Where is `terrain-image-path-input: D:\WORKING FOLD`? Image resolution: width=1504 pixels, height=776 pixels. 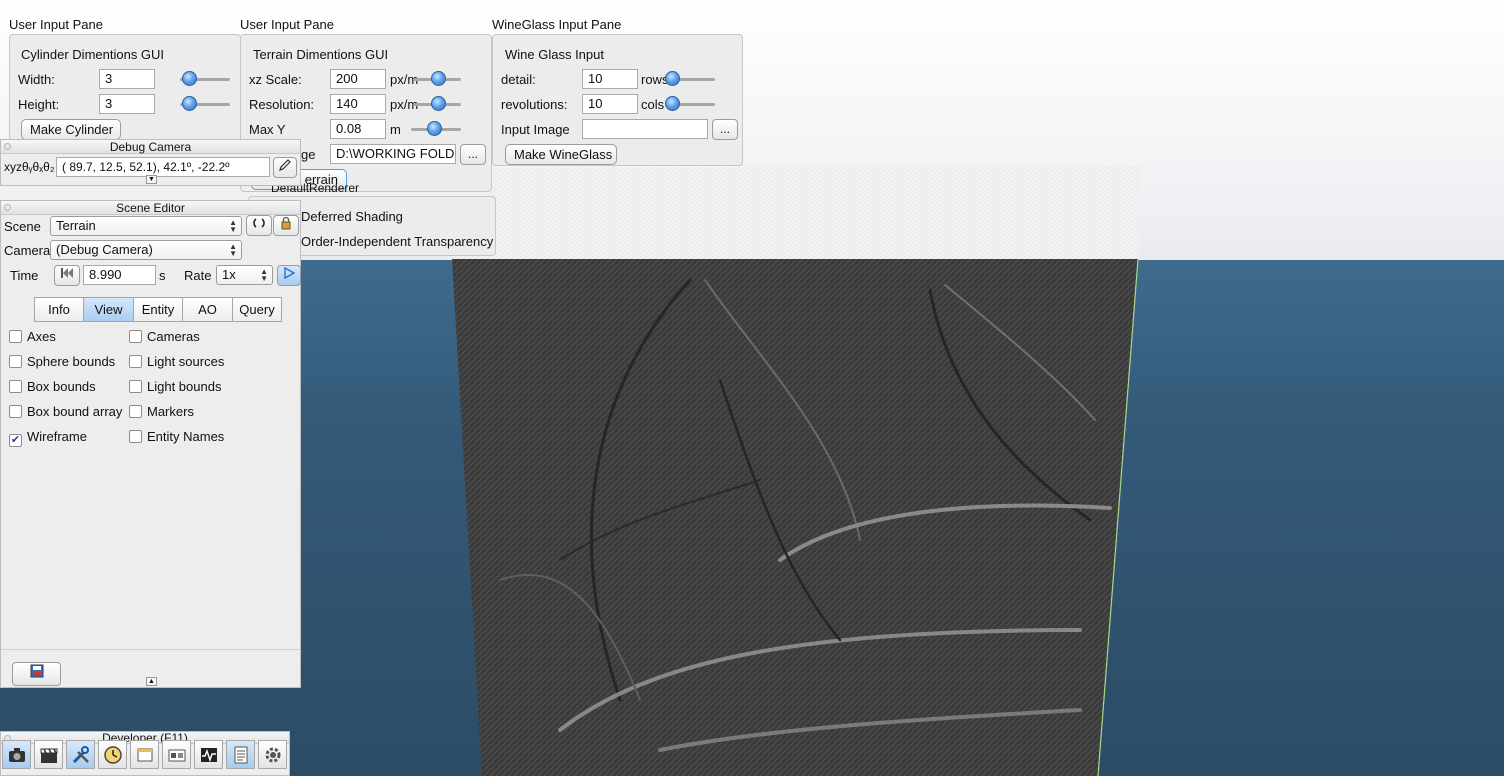 terrain-image-path-input: D:\WORKING FOLD is located at coordinates (393, 154).